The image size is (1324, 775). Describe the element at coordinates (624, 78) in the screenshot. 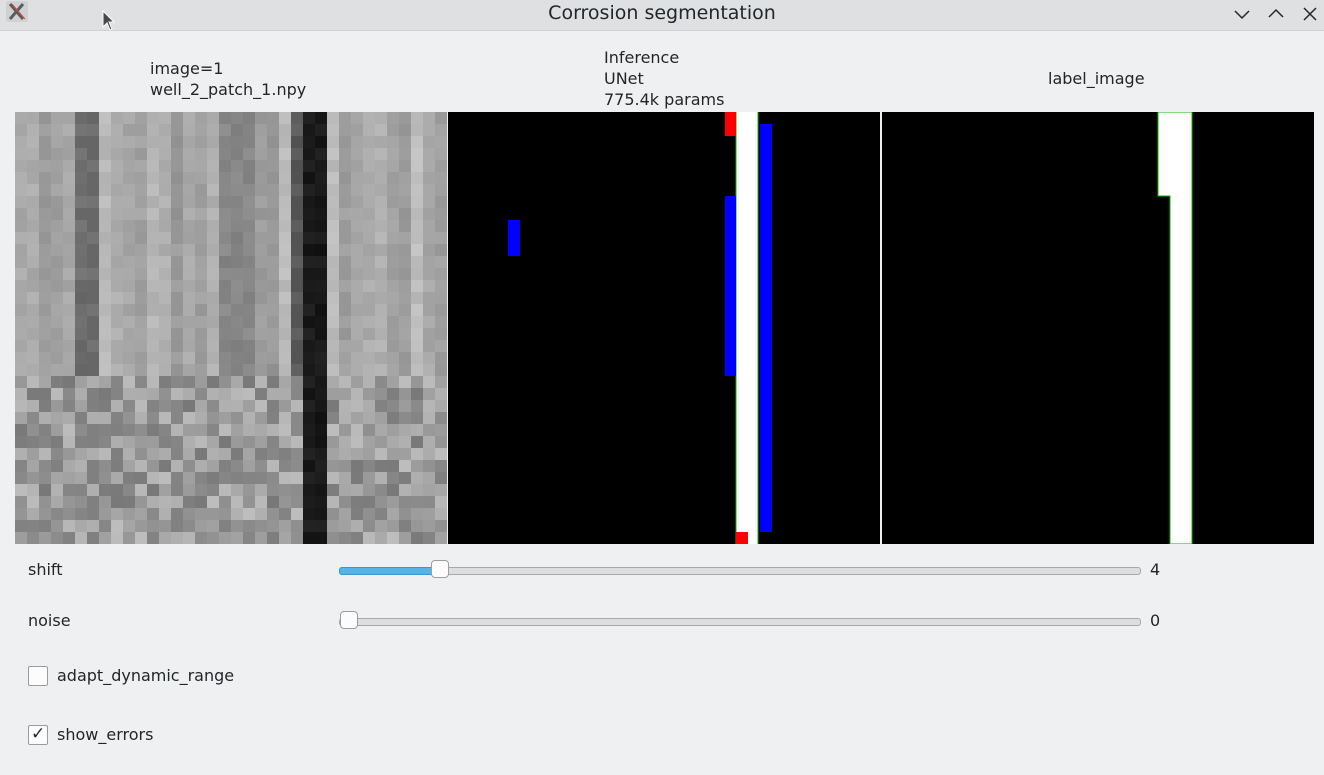

I see `model-name-label: UNet` at that location.